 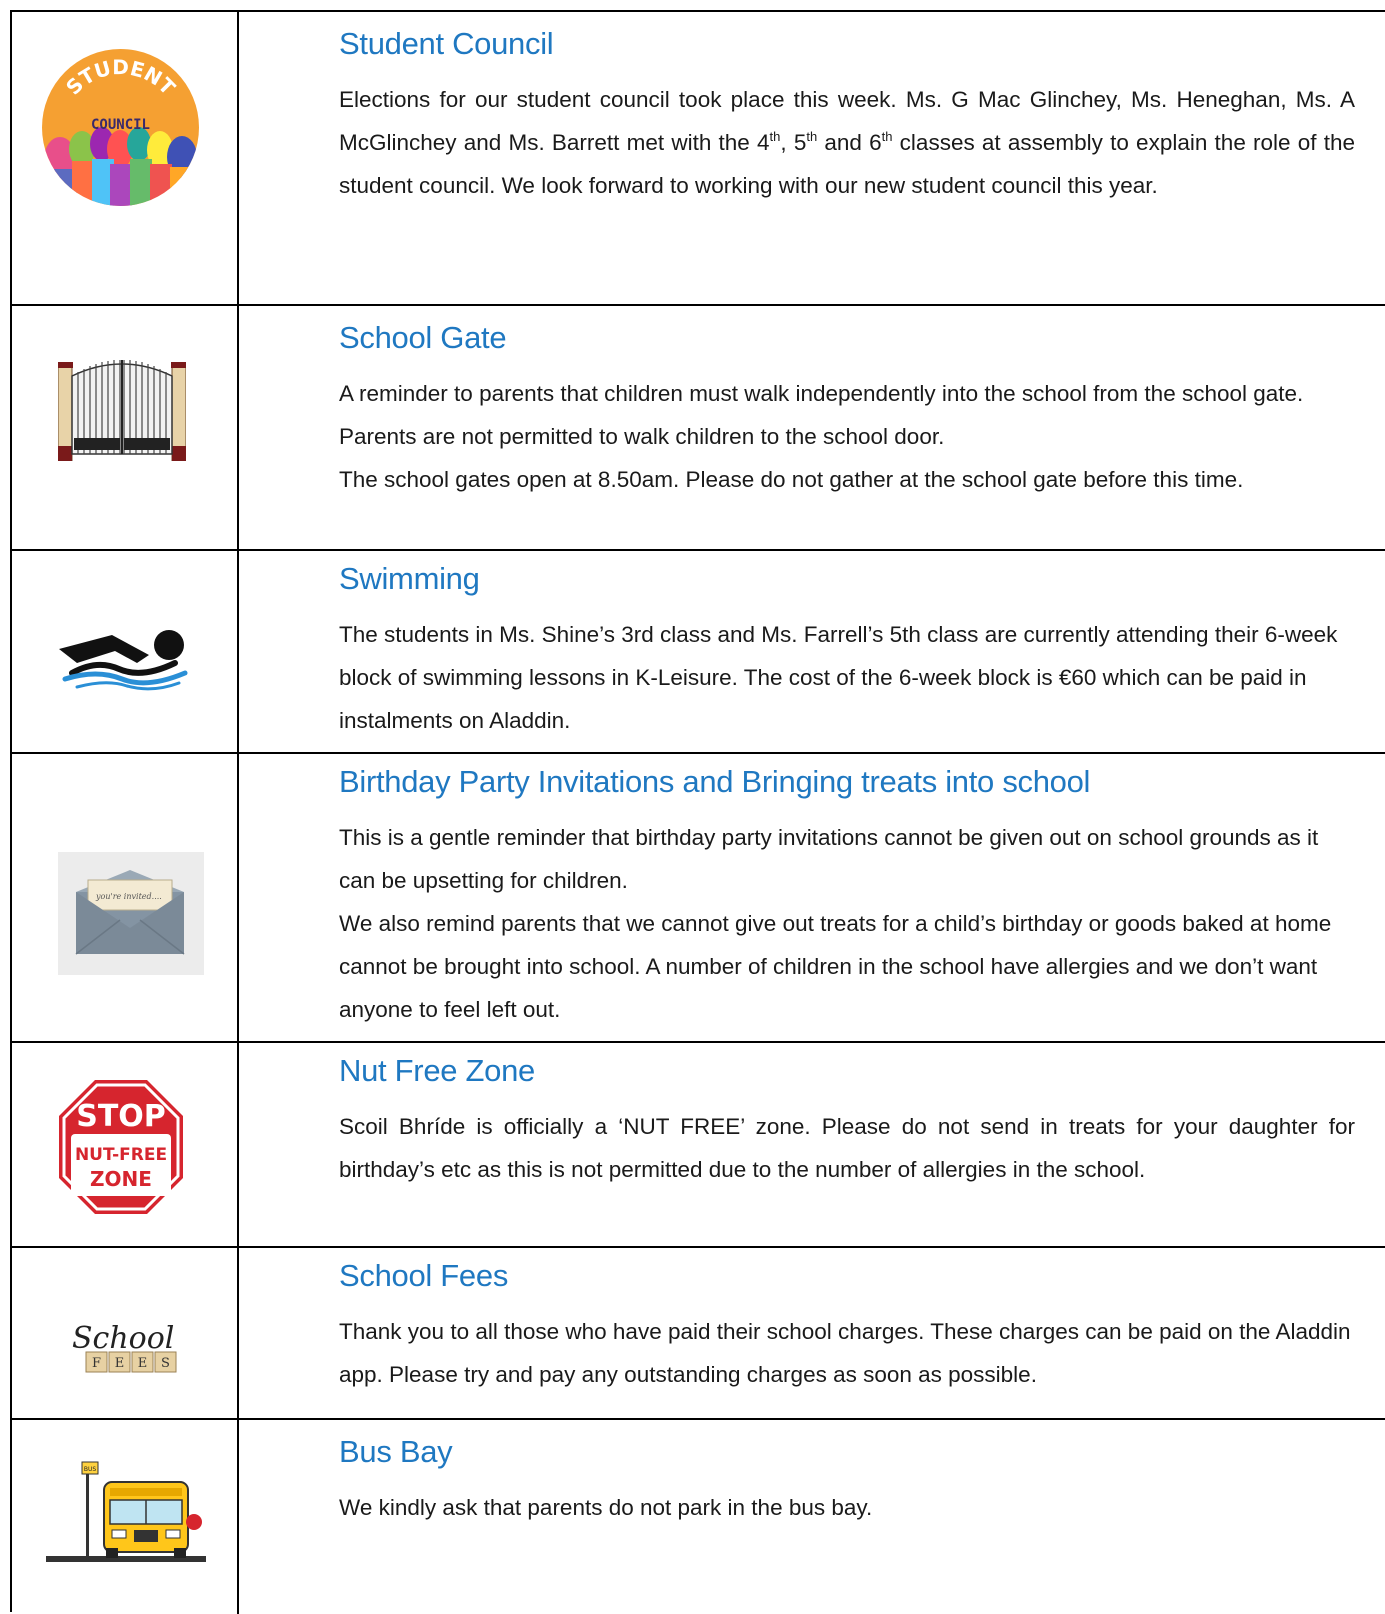 I want to click on section-title: Swimming, so click(x=409, y=578).